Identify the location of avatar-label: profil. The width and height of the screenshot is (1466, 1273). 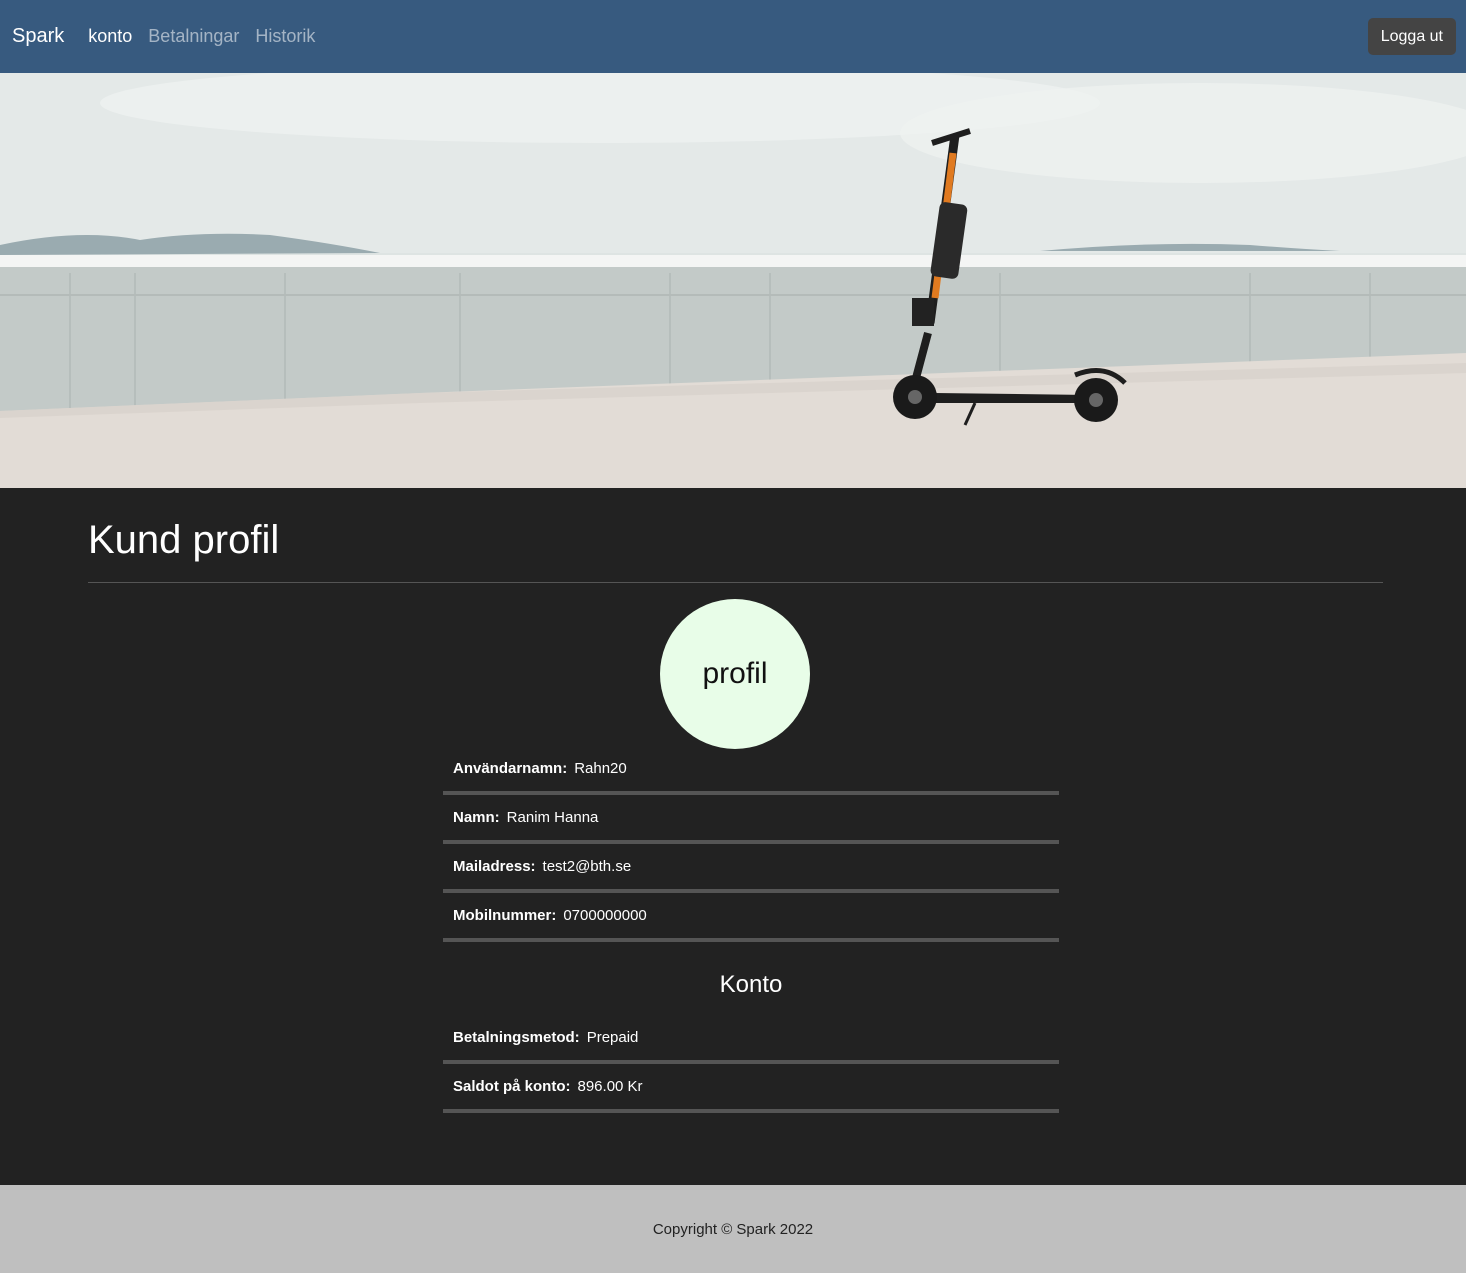
(735, 673).